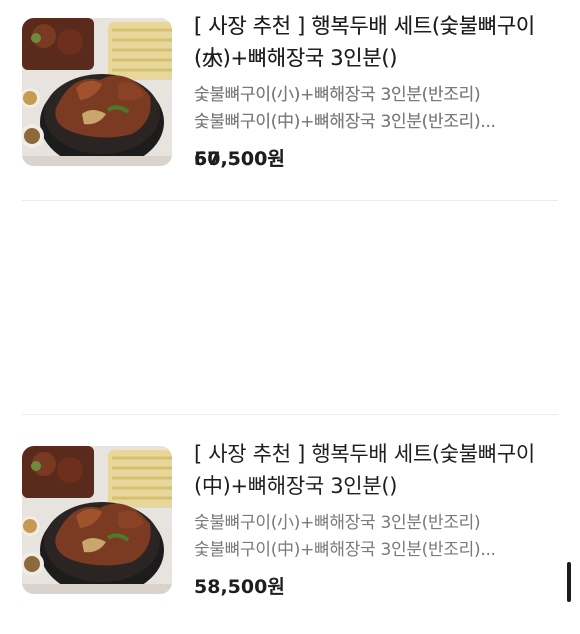  Describe the element at coordinates (239, 587) in the screenshot. I see `menu-item-price: 58,500원` at that location.